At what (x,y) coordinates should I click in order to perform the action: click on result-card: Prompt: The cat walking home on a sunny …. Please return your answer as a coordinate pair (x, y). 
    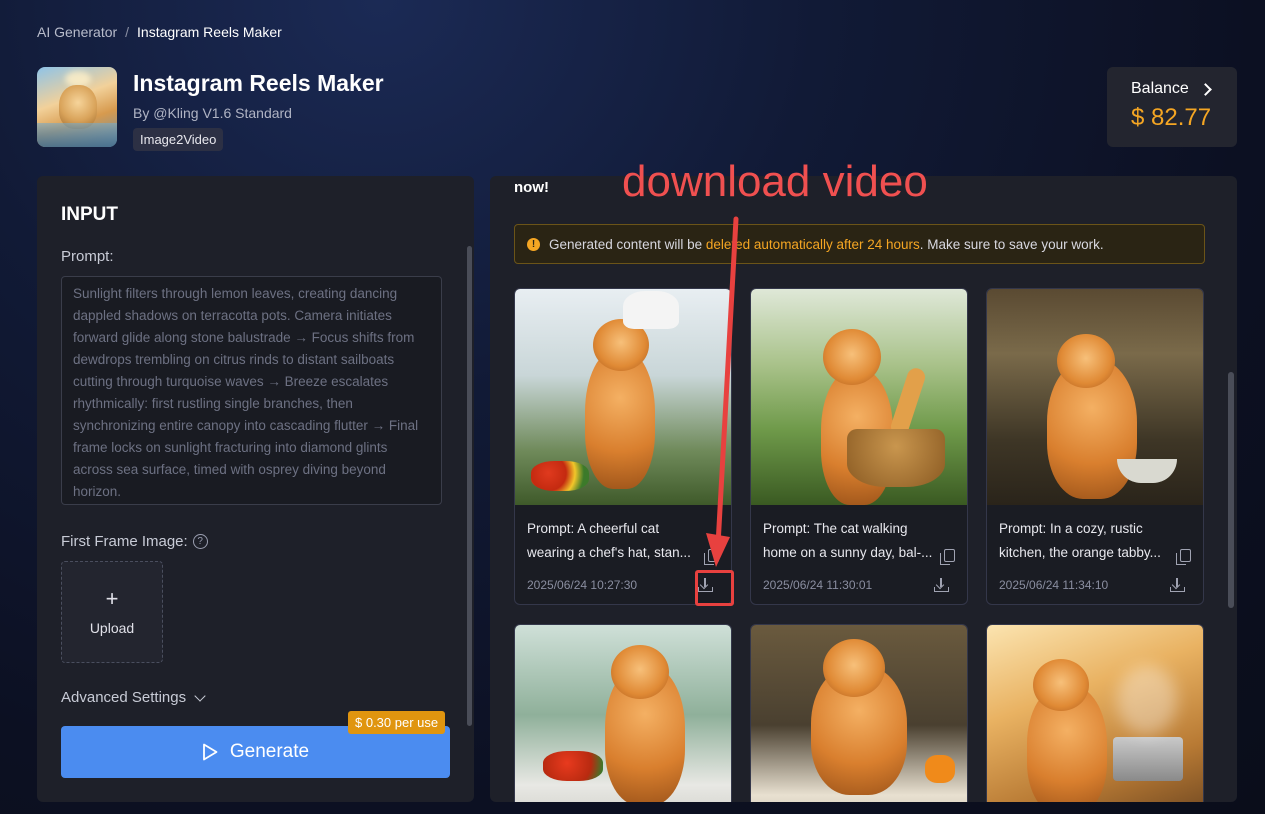
    Looking at the image, I should click on (859, 446).